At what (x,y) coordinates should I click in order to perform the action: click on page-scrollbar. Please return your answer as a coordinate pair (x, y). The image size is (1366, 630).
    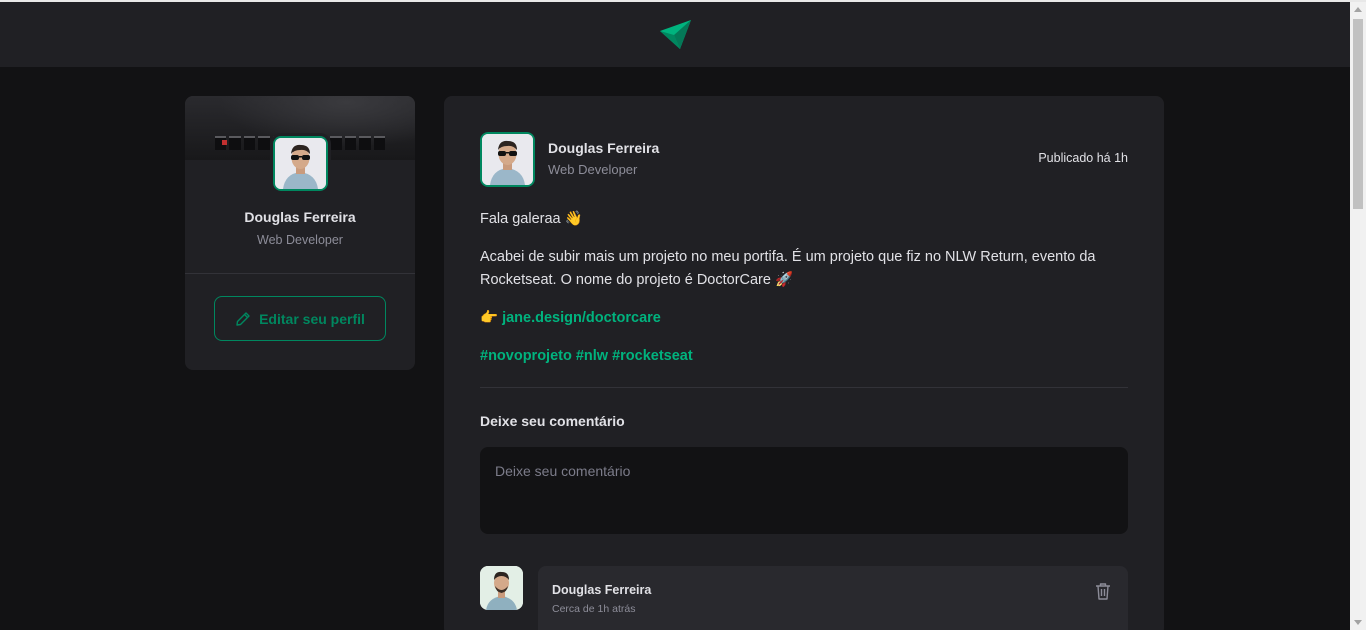
    Looking at the image, I should click on (1358, 316).